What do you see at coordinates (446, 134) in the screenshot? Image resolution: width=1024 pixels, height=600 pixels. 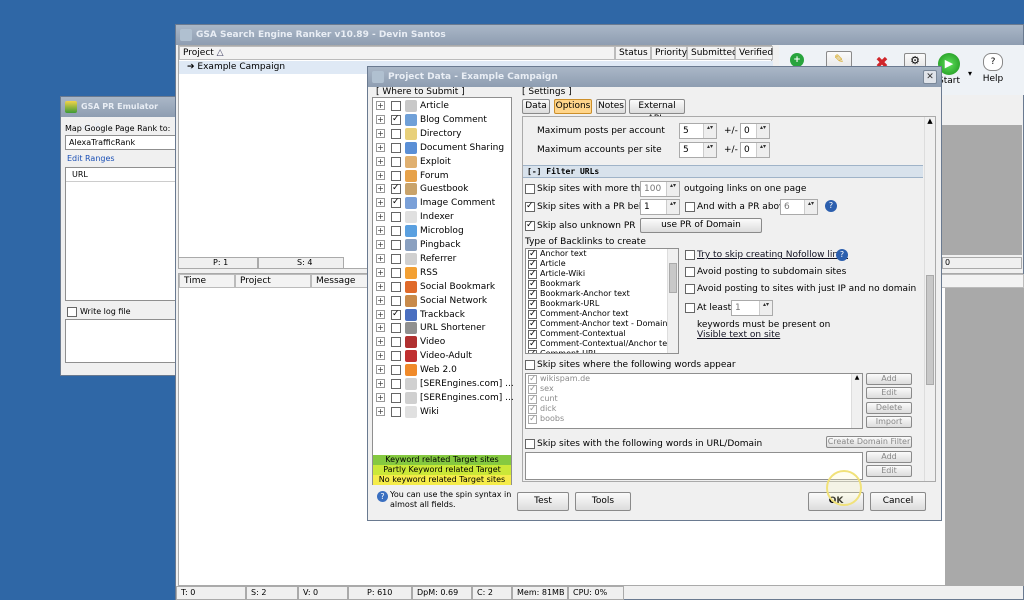 I see `engine-tree-item: + Directory` at bounding box center [446, 134].